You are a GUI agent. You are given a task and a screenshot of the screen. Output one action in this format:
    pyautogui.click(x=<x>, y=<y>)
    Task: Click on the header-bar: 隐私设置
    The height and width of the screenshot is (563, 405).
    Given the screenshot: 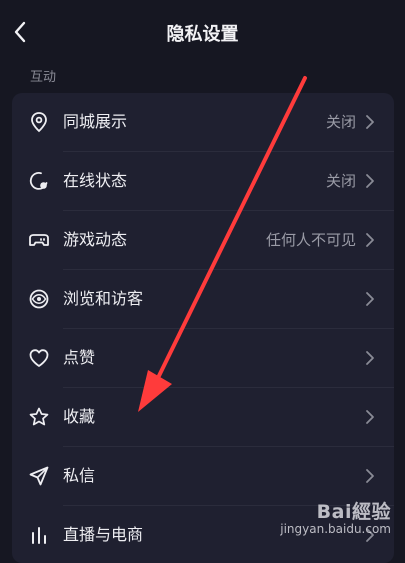 What is the action you would take?
    pyautogui.click(x=202, y=32)
    